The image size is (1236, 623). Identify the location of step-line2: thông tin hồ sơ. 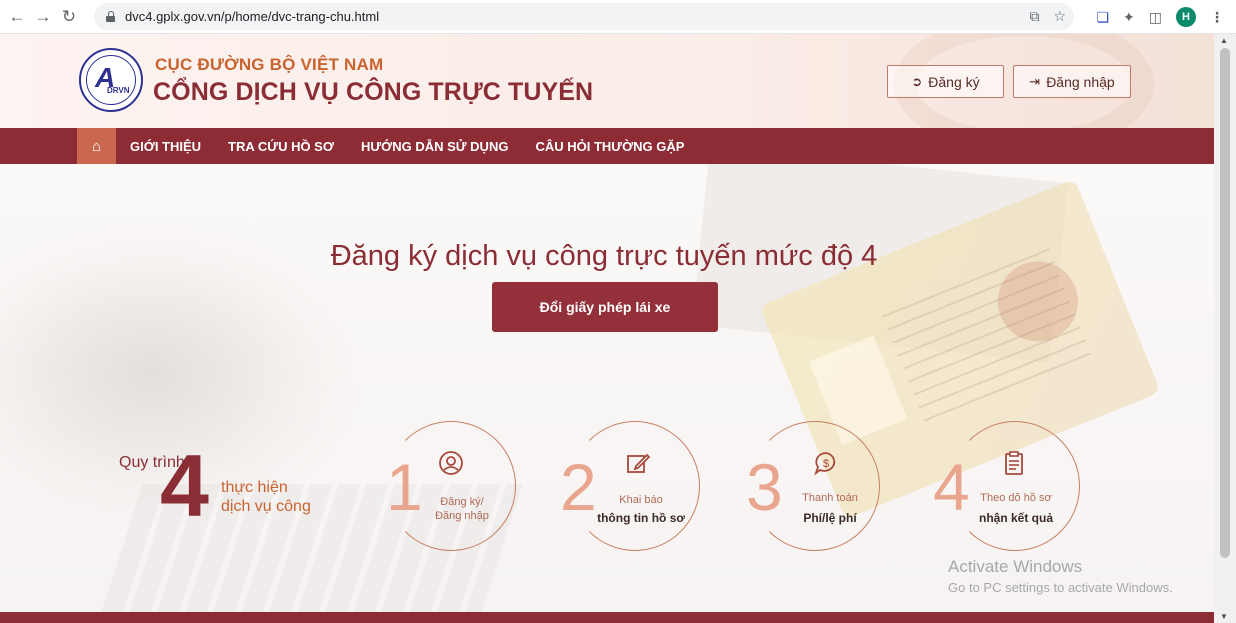
(641, 518).